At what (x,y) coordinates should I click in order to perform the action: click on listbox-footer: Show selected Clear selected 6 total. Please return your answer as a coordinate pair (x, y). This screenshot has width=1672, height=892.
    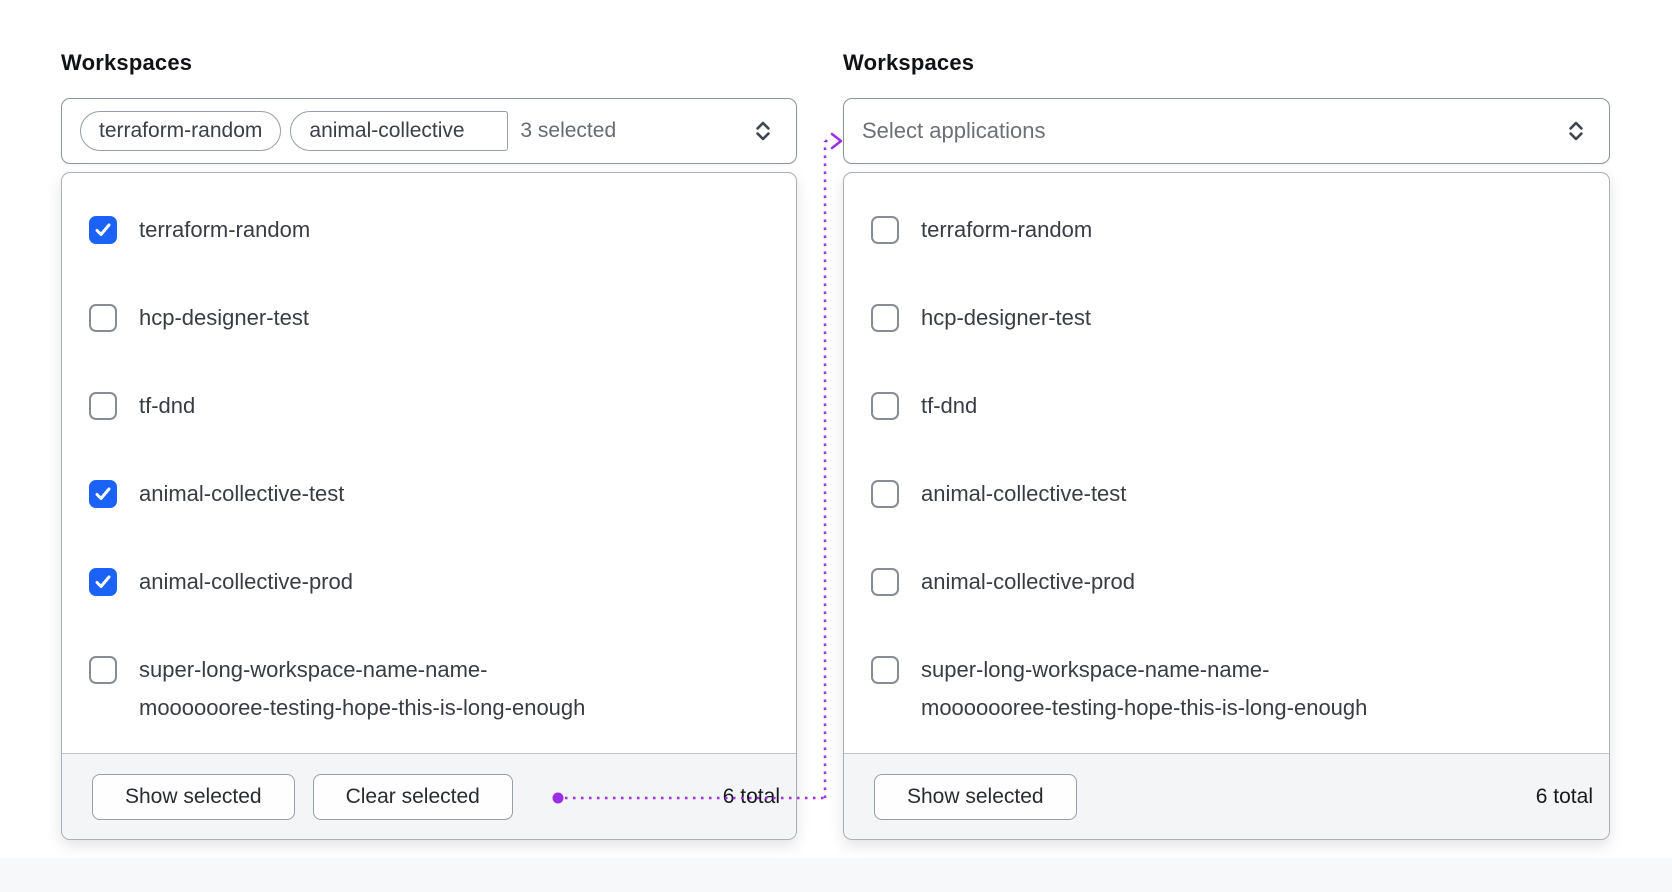
    Looking at the image, I should click on (429, 796).